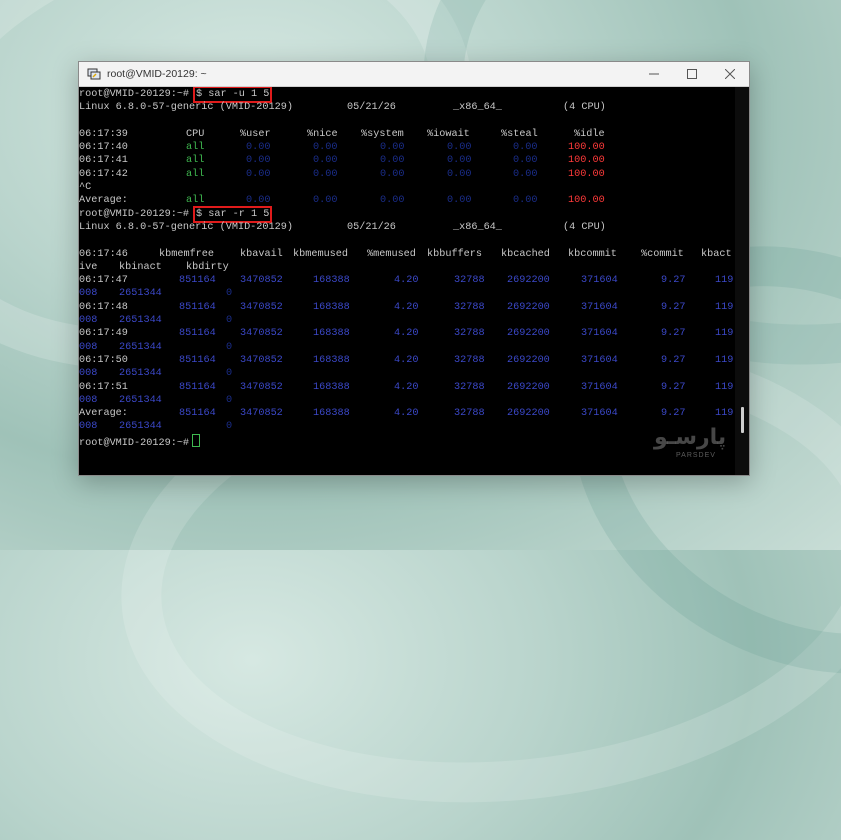 This screenshot has width=841, height=840. I want to click on command-line: root@VMID-20129:~# $ sar -r 1 5, so click(407, 214).